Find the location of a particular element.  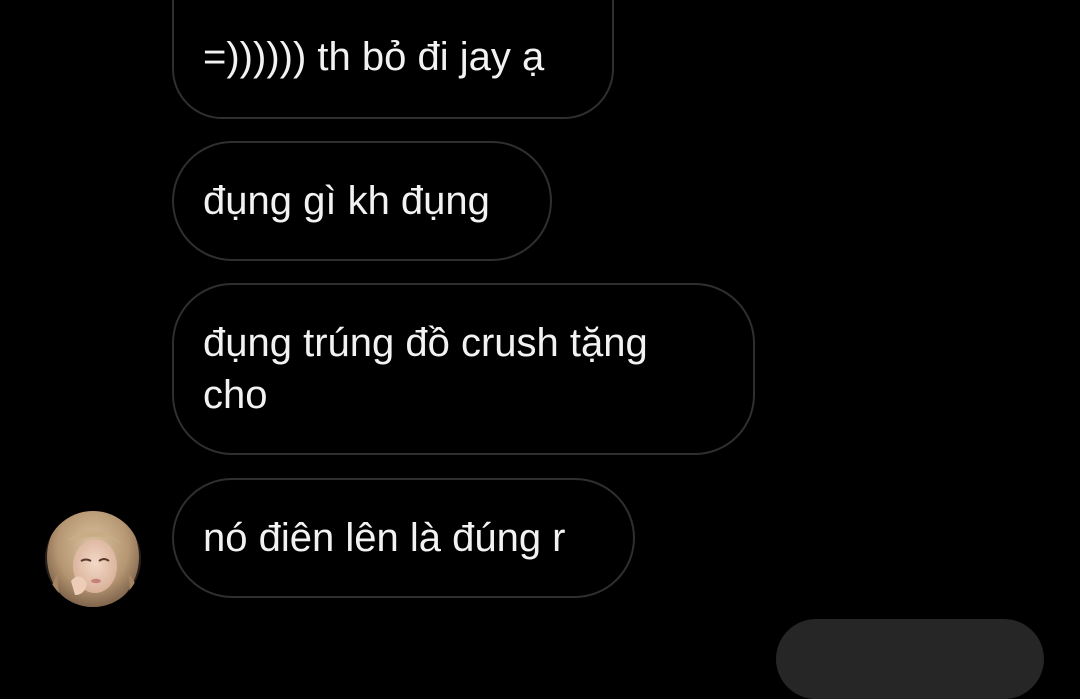

avatar-portrait-icon is located at coordinates (93, 559).